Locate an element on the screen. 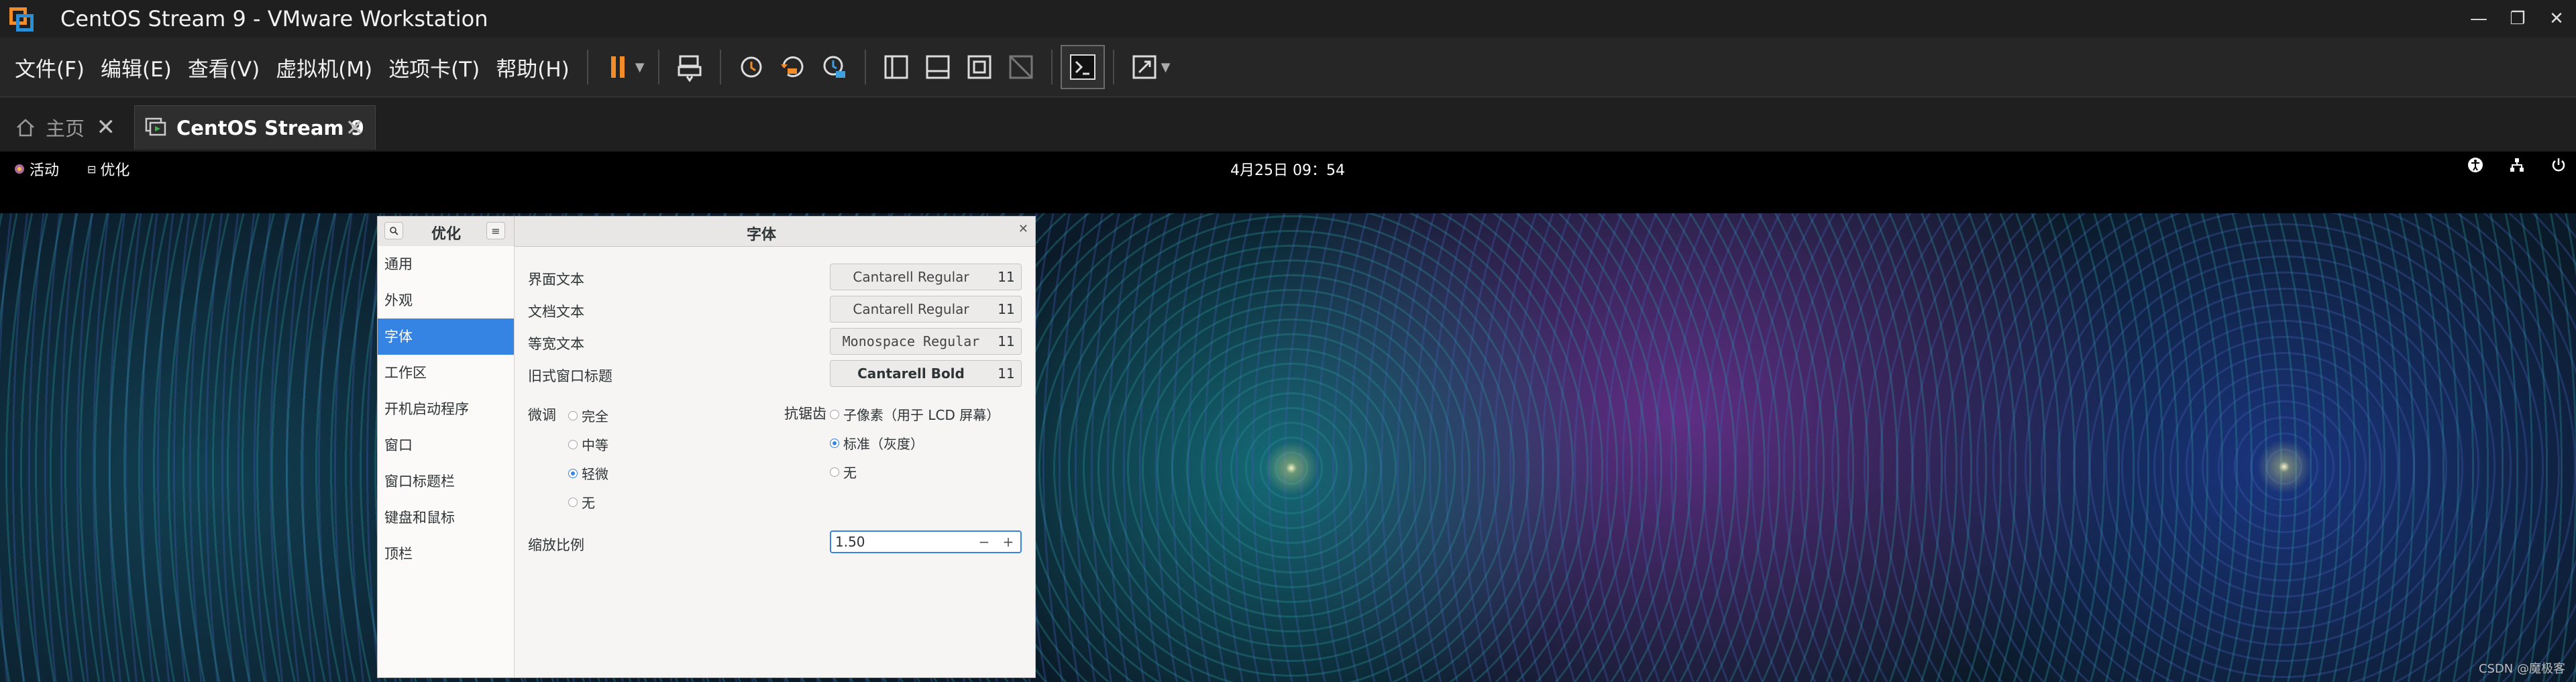  antialiasing-none-radio: 无 is located at coordinates (843, 471).